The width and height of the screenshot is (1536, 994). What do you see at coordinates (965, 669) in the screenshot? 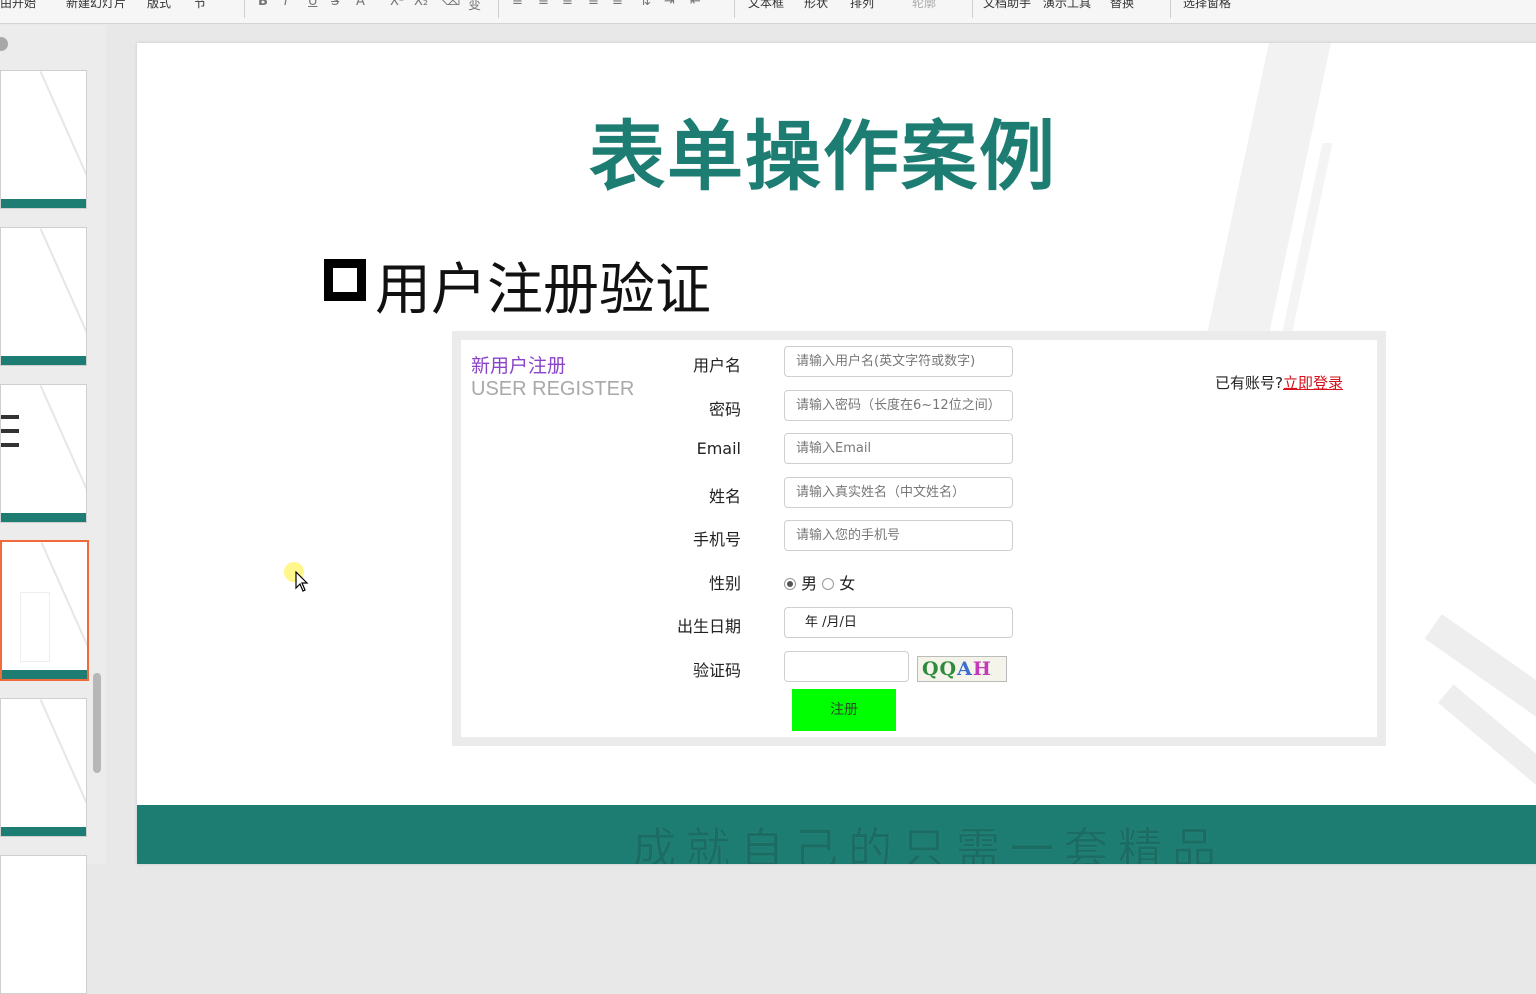
I see `captcha-char: A` at bounding box center [965, 669].